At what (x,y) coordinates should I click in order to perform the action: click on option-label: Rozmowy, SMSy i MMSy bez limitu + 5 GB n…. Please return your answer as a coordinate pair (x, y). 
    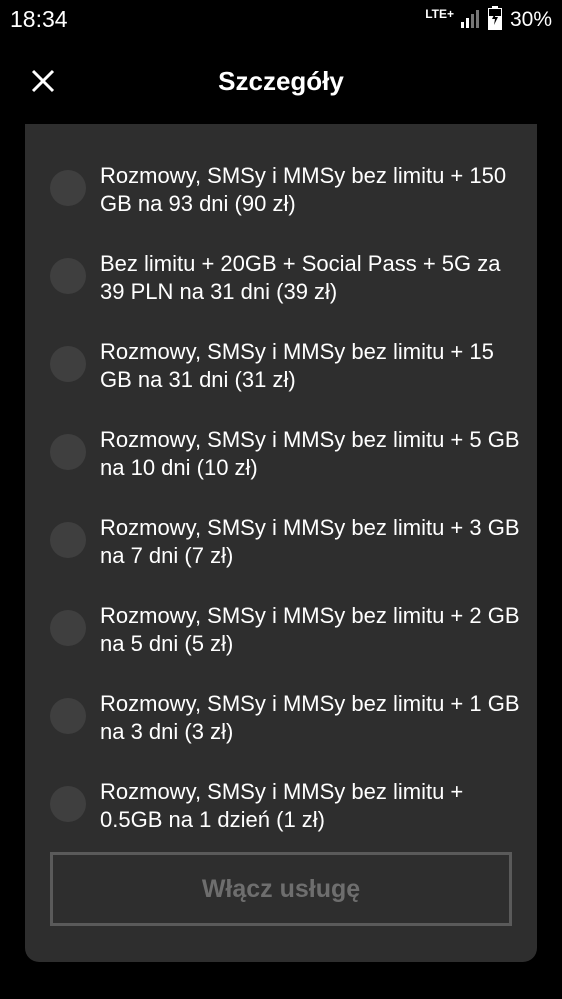
    Looking at the image, I should click on (310, 453).